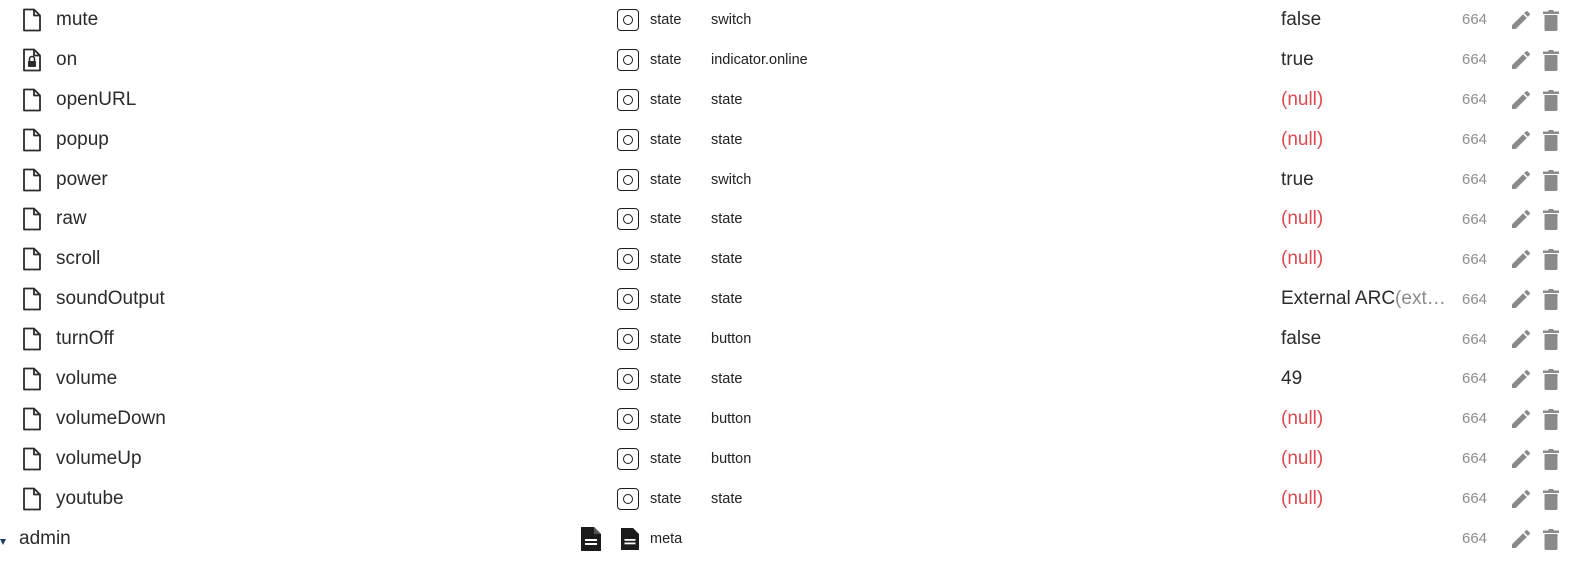 This screenshot has height=563, width=1573. What do you see at coordinates (786, 140) in the screenshot?
I see `tree-row-popup: popup state state (null) 664` at bounding box center [786, 140].